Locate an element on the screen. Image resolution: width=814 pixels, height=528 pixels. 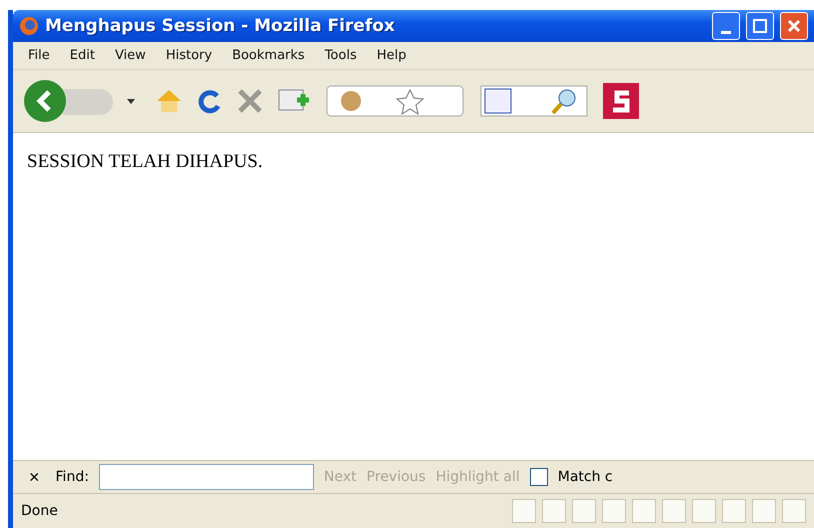
match-case-label: Match c is located at coordinates (585, 477).